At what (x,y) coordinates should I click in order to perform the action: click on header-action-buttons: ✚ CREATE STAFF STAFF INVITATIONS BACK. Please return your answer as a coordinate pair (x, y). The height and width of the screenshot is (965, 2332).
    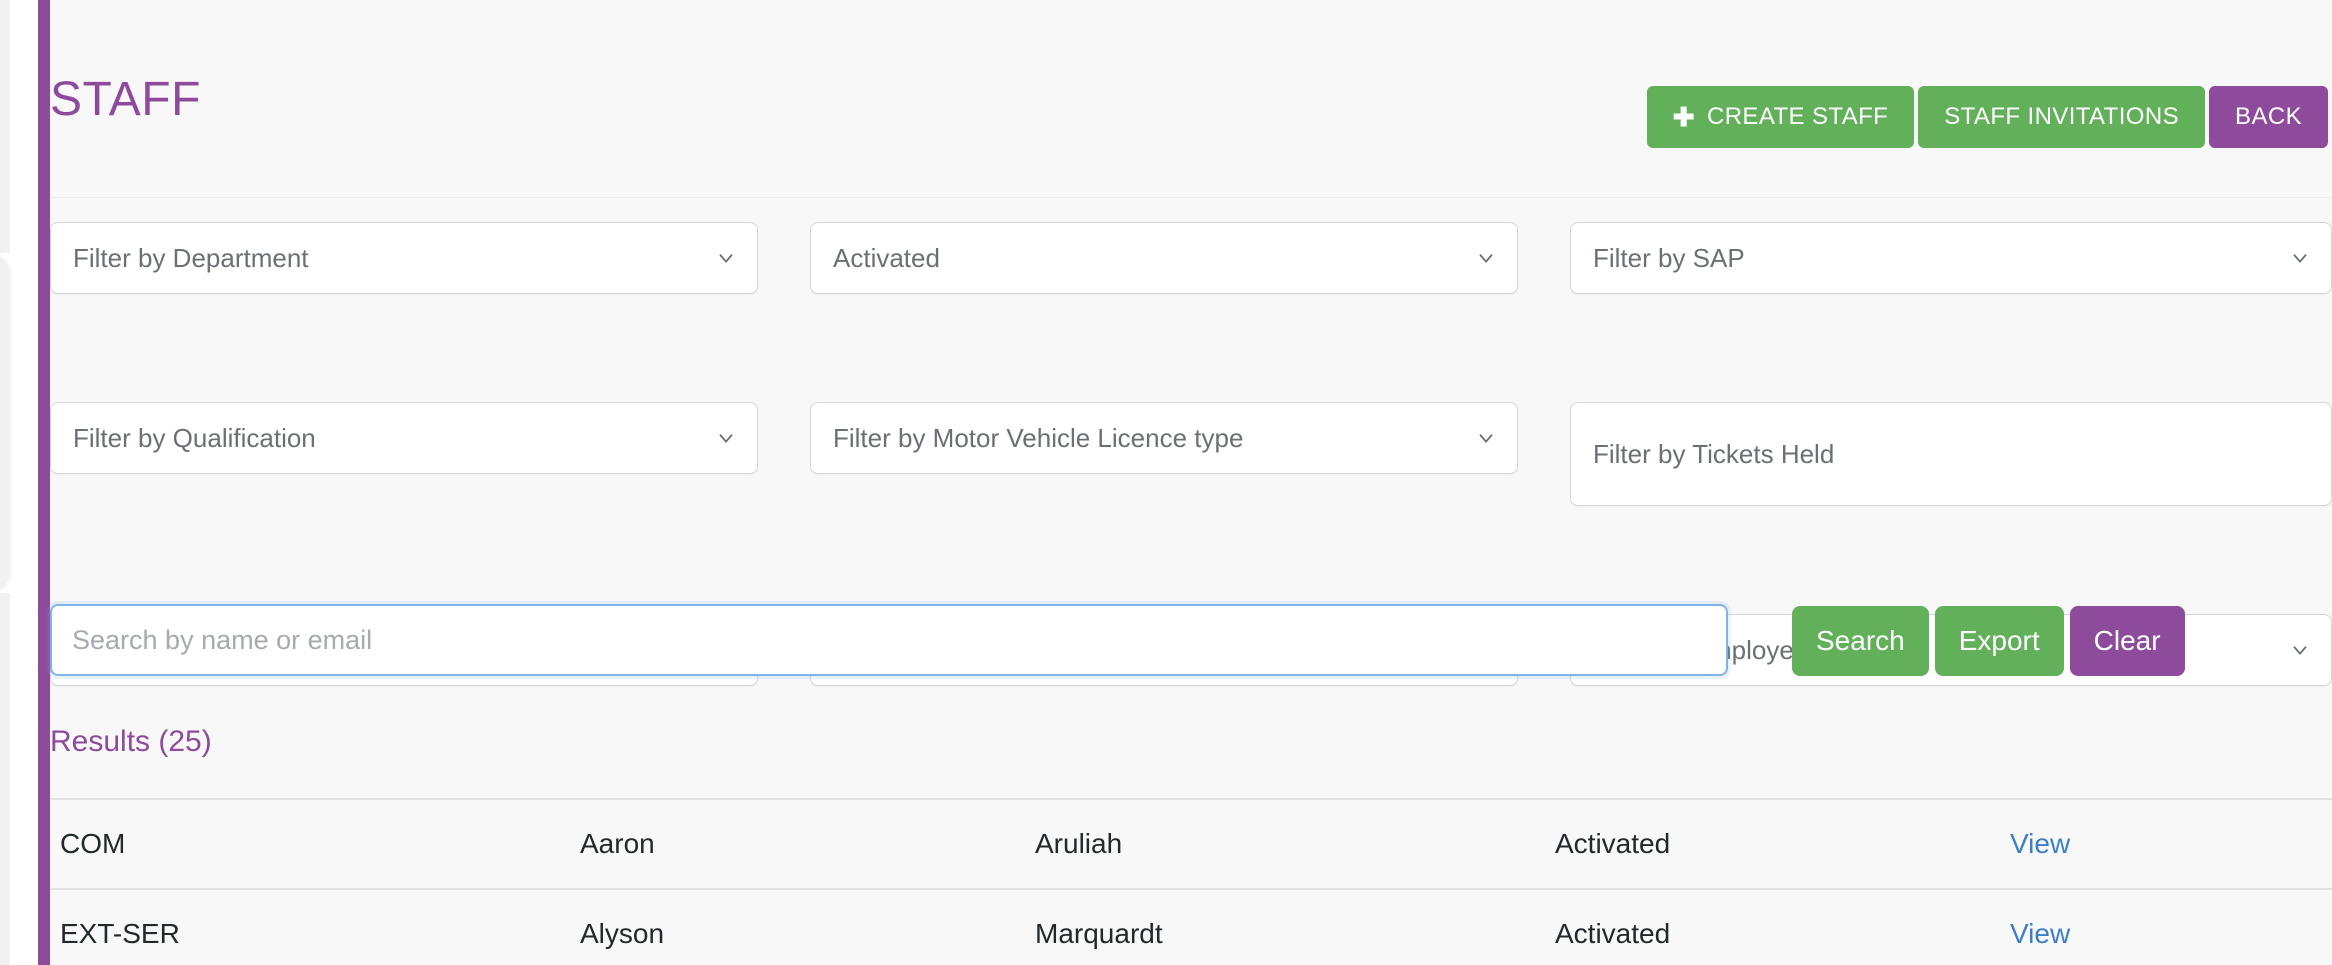
    Looking at the image, I should click on (1987, 117).